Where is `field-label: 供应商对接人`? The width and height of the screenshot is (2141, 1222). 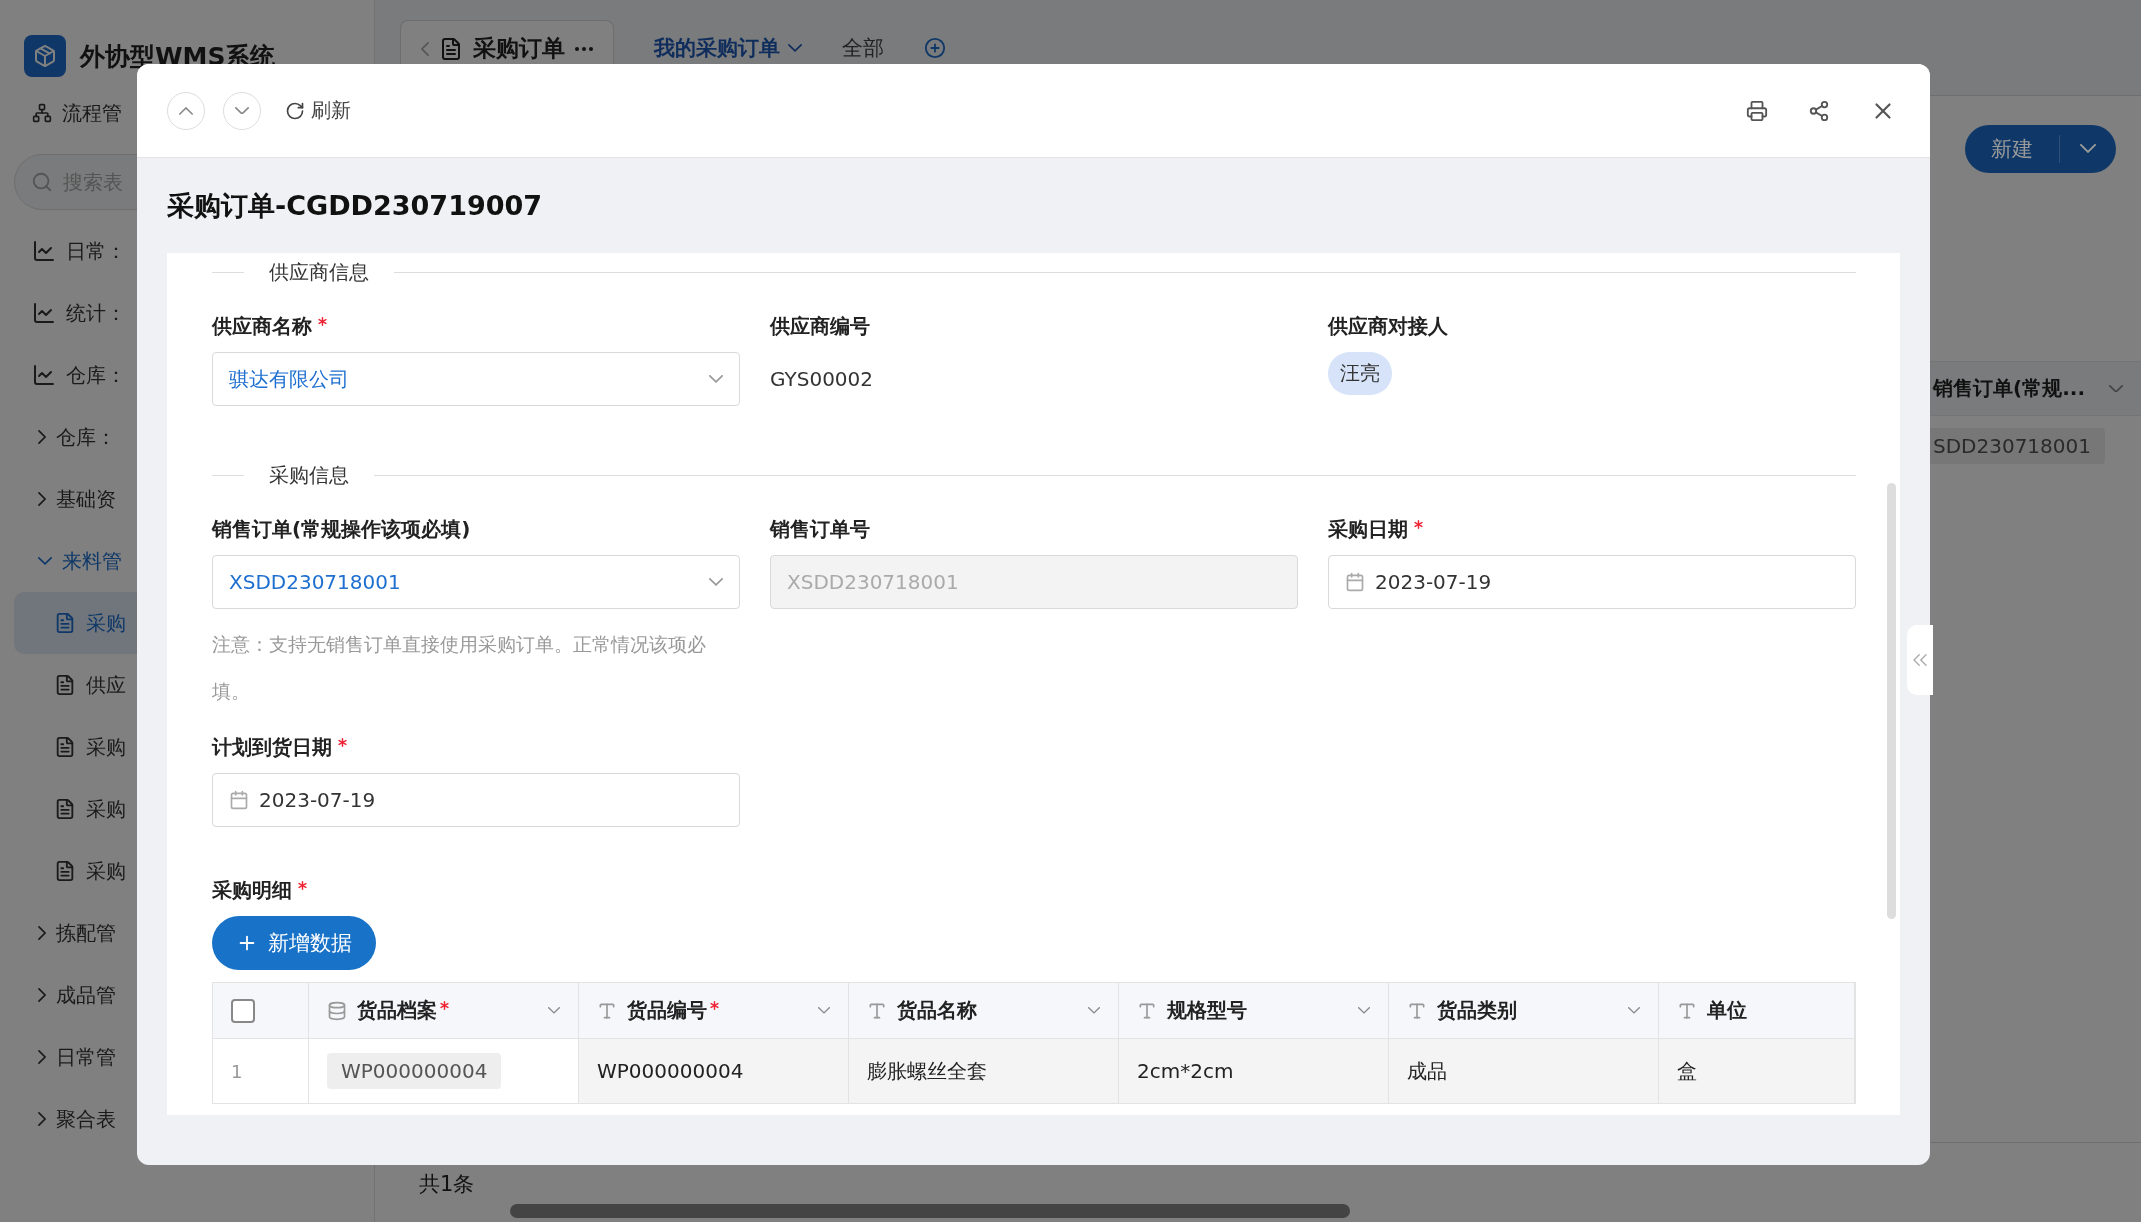
field-label: 供应商对接人 is located at coordinates (1388, 326).